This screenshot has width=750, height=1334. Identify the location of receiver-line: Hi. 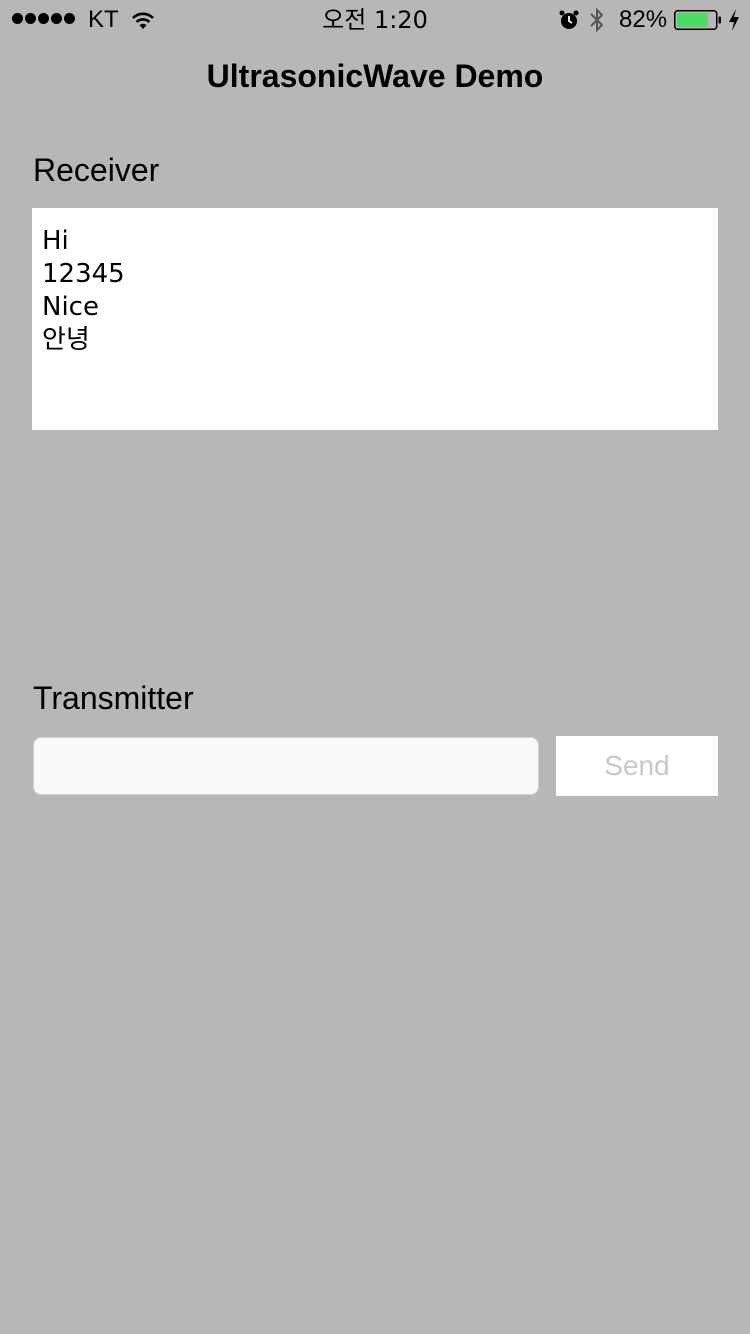
(55, 241).